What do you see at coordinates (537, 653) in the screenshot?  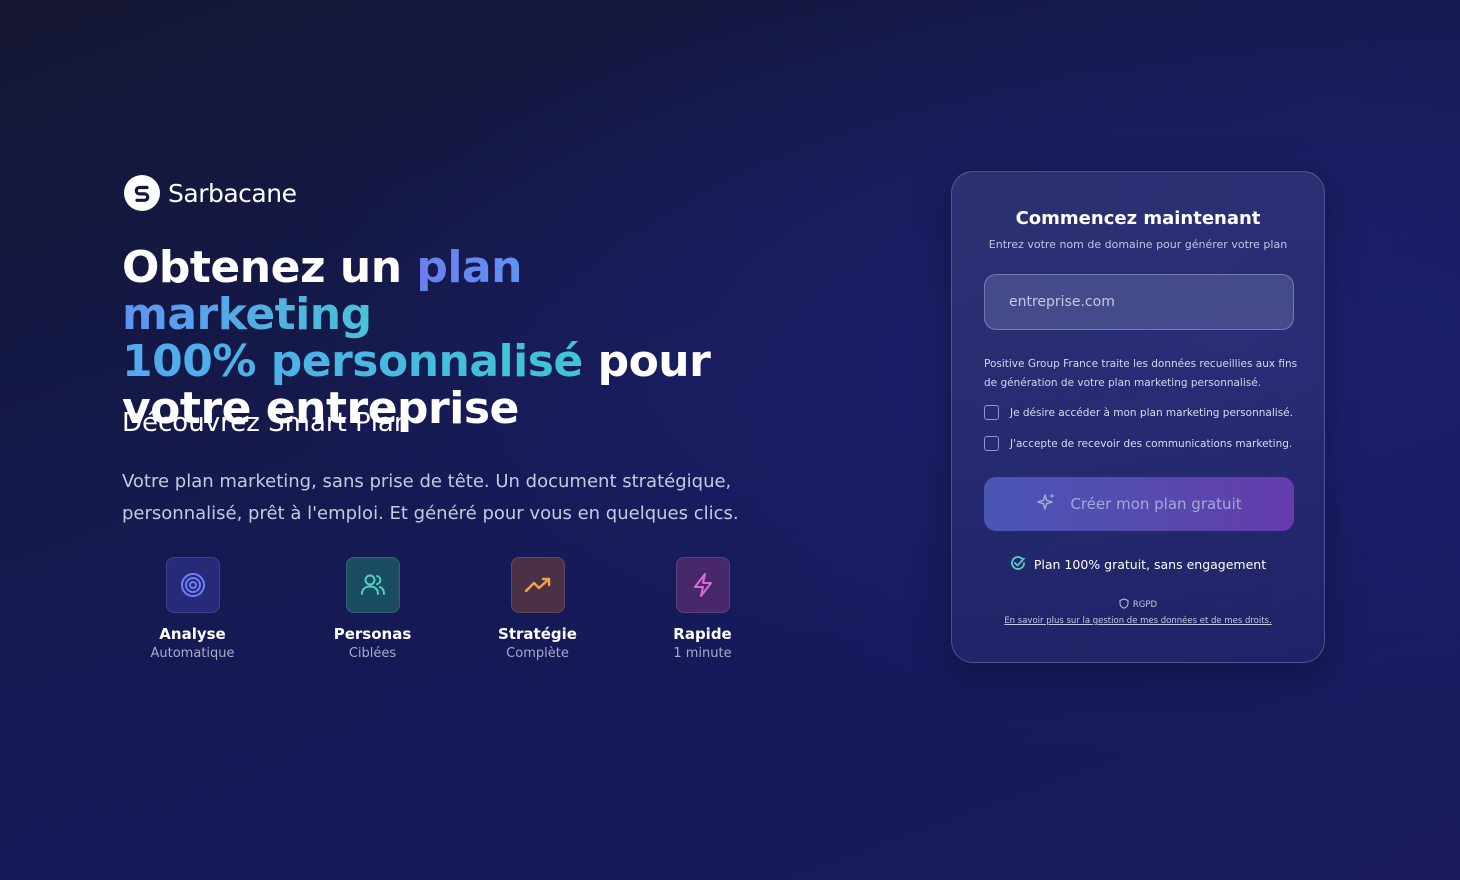 I see `feature-subtitle: Complète` at bounding box center [537, 653].